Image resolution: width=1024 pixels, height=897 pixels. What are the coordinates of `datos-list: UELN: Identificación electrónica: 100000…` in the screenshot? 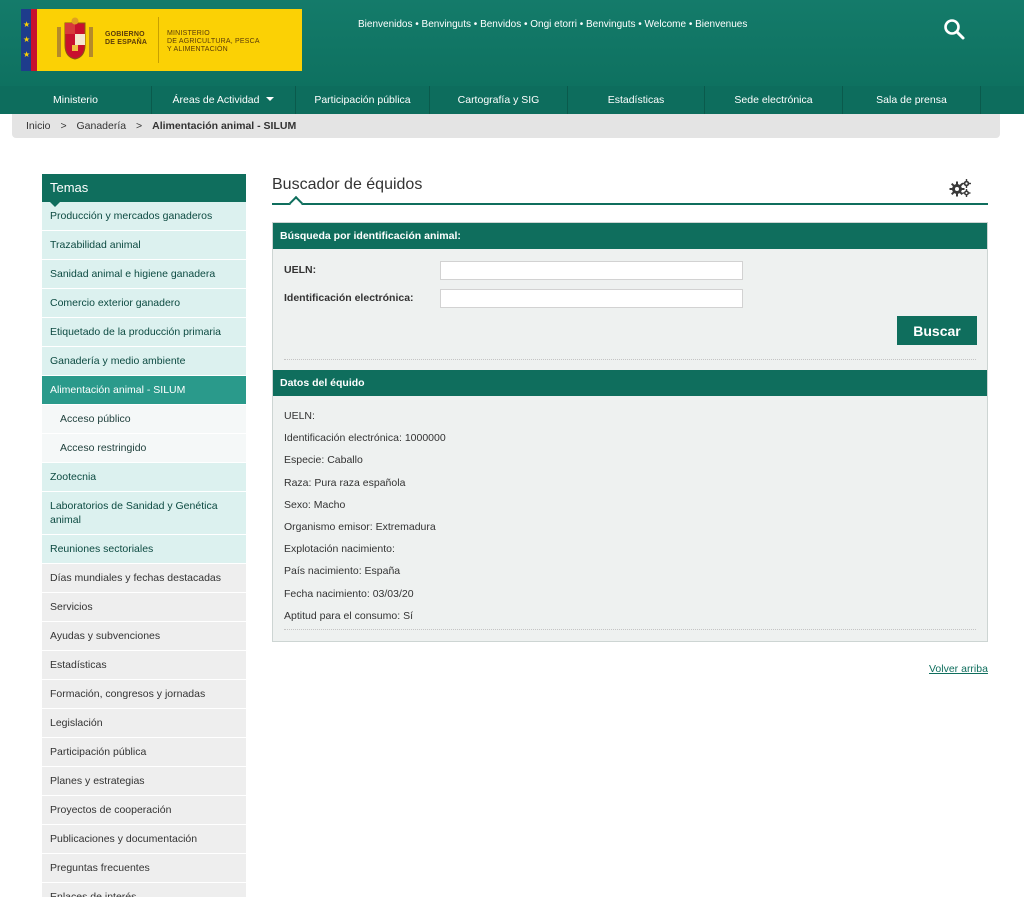 It's located at (365, 520).